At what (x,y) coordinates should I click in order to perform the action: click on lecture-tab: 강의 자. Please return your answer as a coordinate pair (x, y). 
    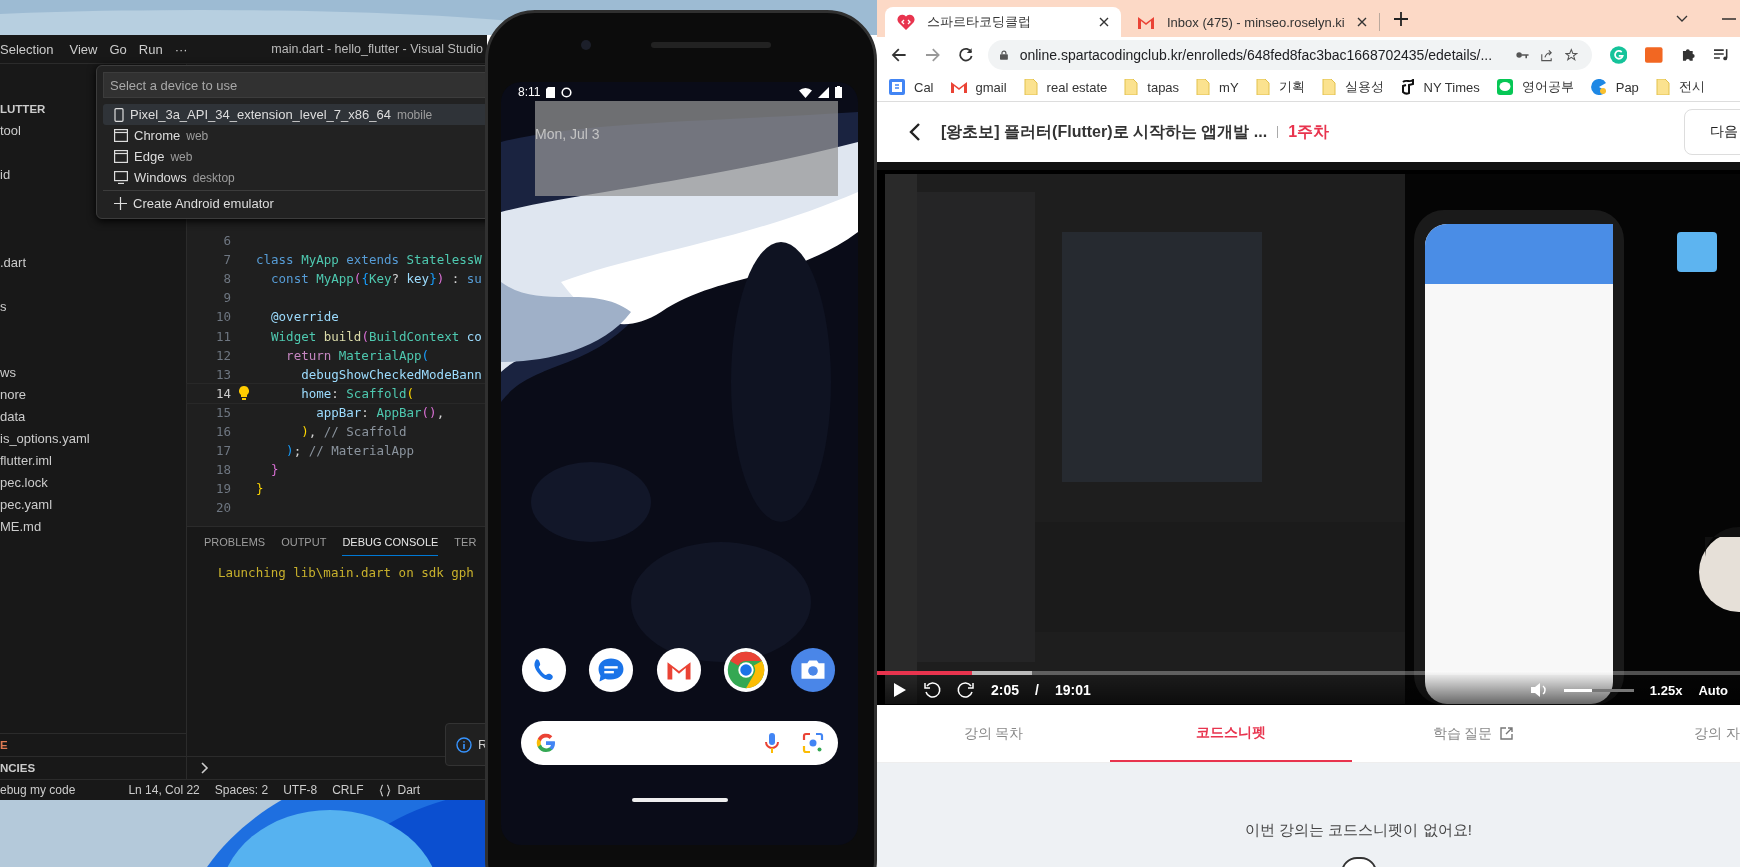
    Looking at the image, I should click on (1667, 733).